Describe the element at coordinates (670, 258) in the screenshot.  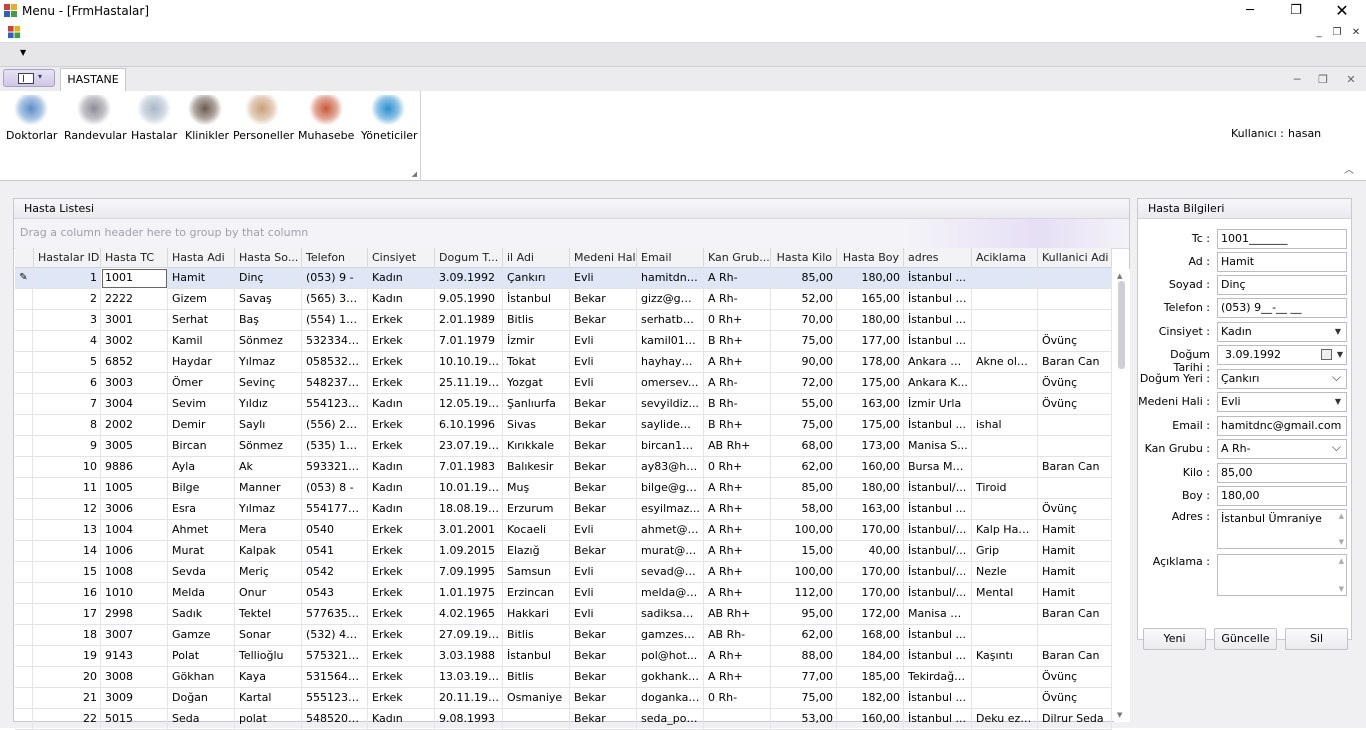
I see `column-header: Email` at that location.